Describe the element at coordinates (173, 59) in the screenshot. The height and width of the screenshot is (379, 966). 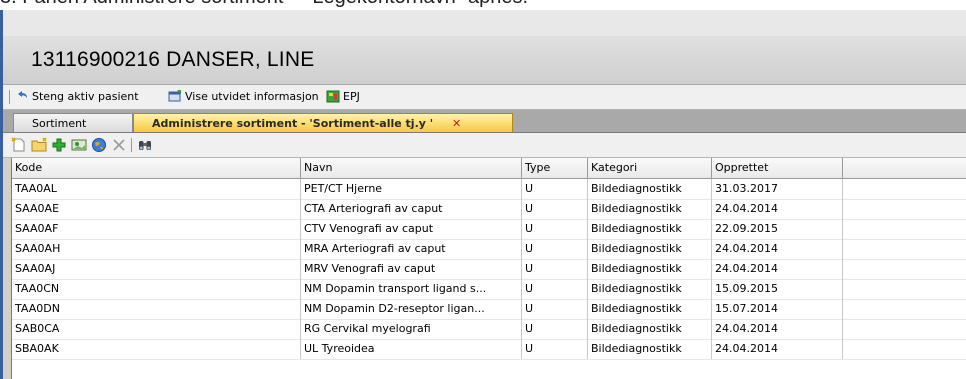
I see `patient-title: 13116900216 DANSER, LINE` at that location.